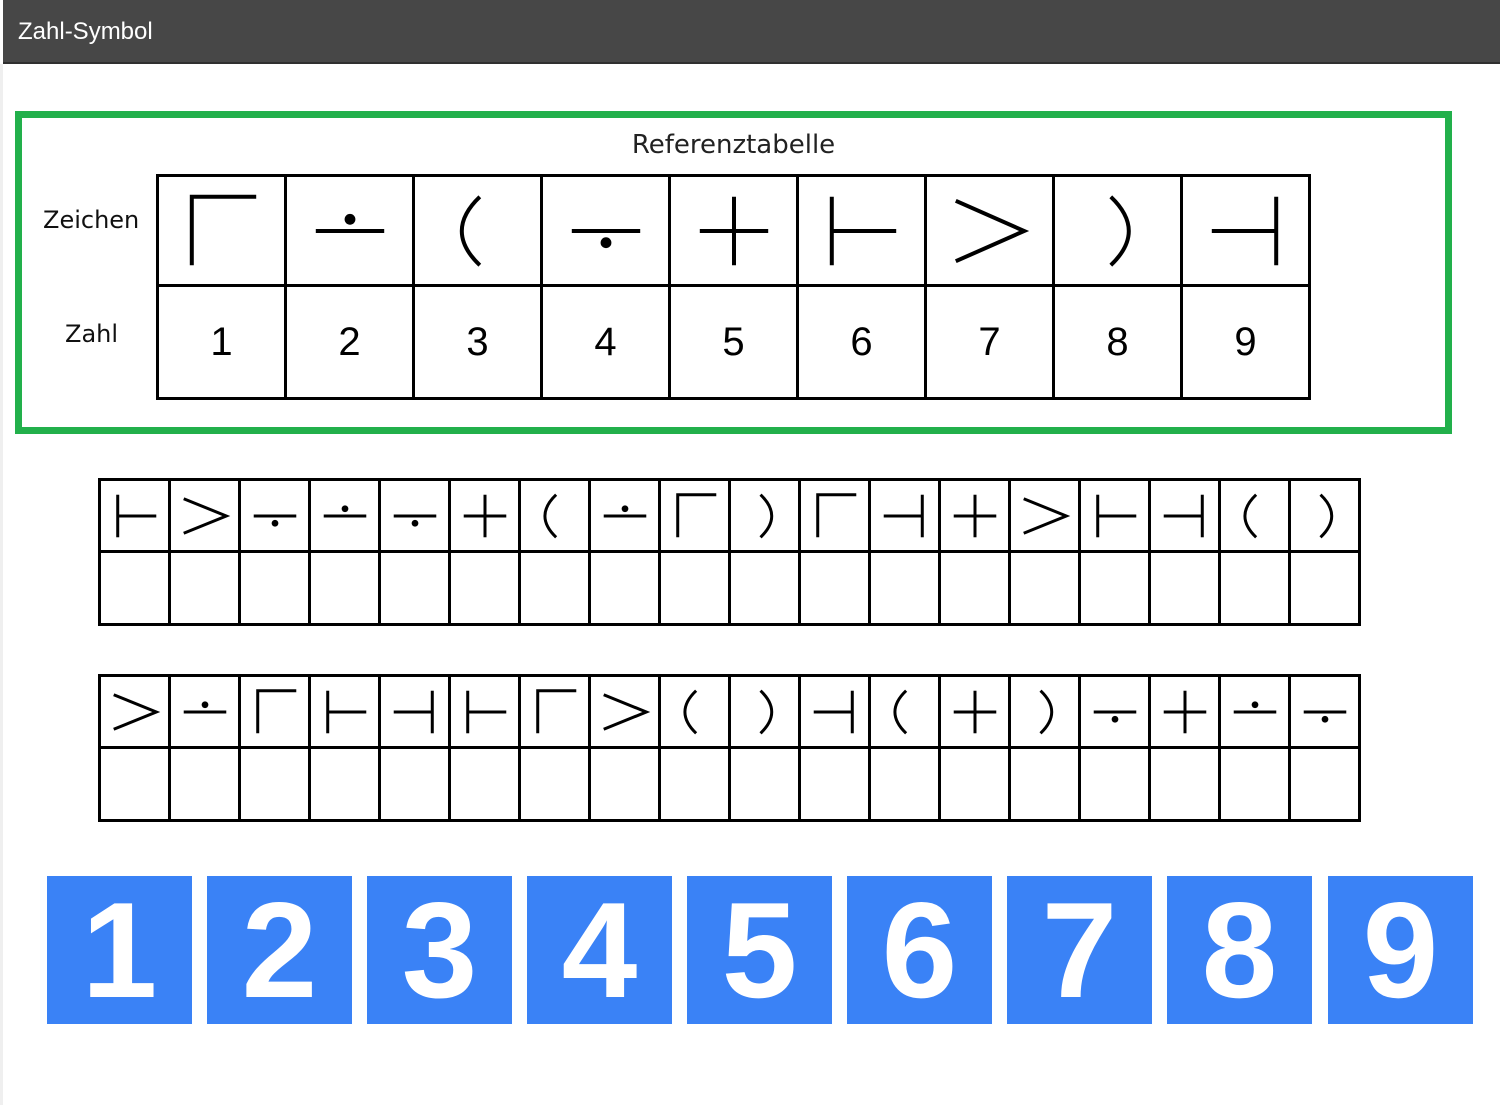 Image resolution: width=1500 pixels, height=1105 pixels. I want to click on key-1-button: 1, so click(119, 950).